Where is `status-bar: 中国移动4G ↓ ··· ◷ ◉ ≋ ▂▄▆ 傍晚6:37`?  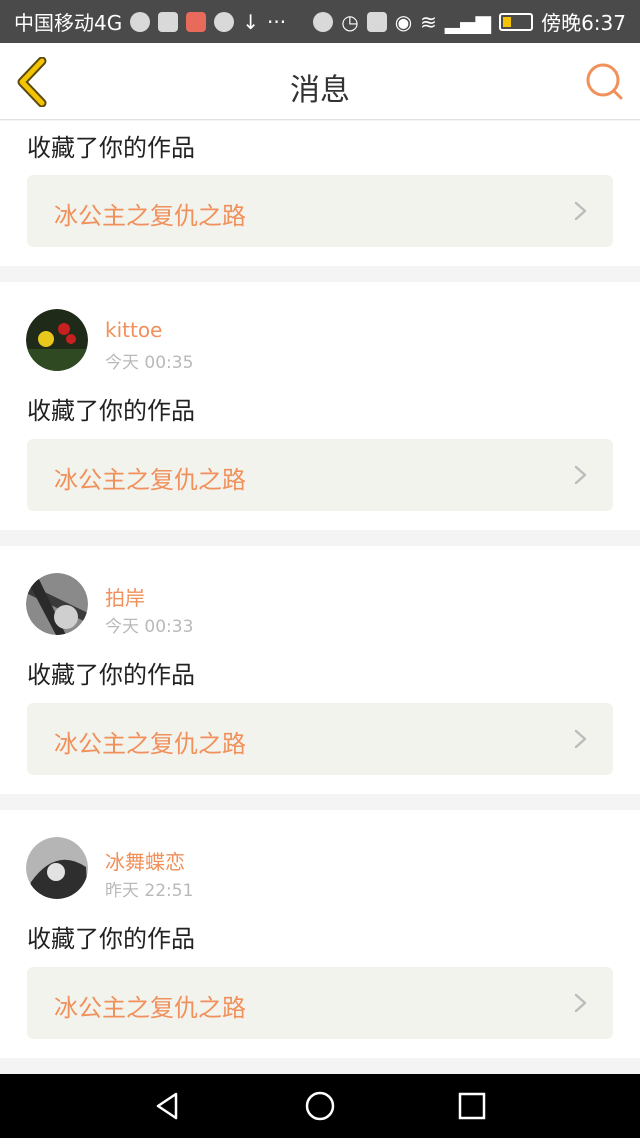 status-bar: 中国移动4G ↓ ··· ◷ ◉ ≋ ▂▄▆ 傍晚6:37 is located at coordinates (320, 21).